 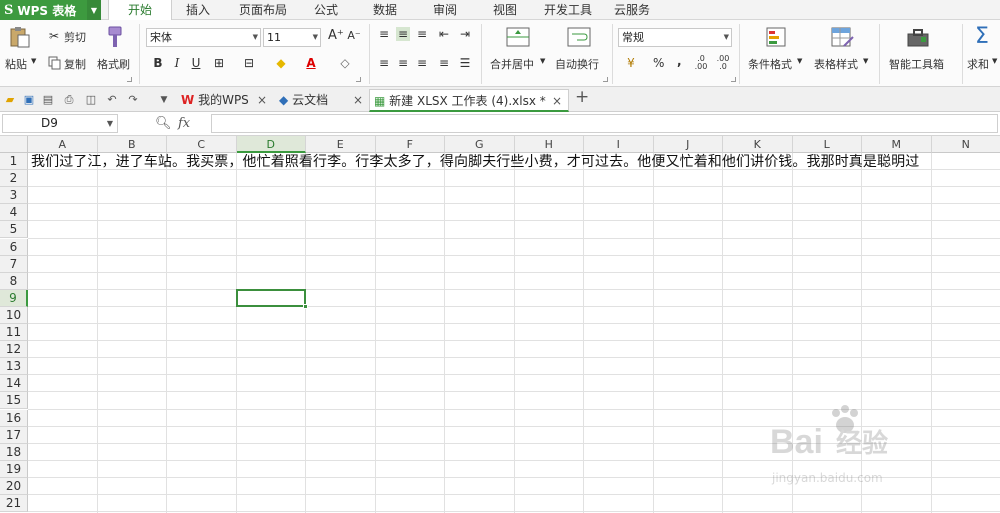 What do you see at coordinates (225, 100) in the screenshot?
I see `tab-my-wps: W 我的WPS ×` at bounding box center [225, 100].